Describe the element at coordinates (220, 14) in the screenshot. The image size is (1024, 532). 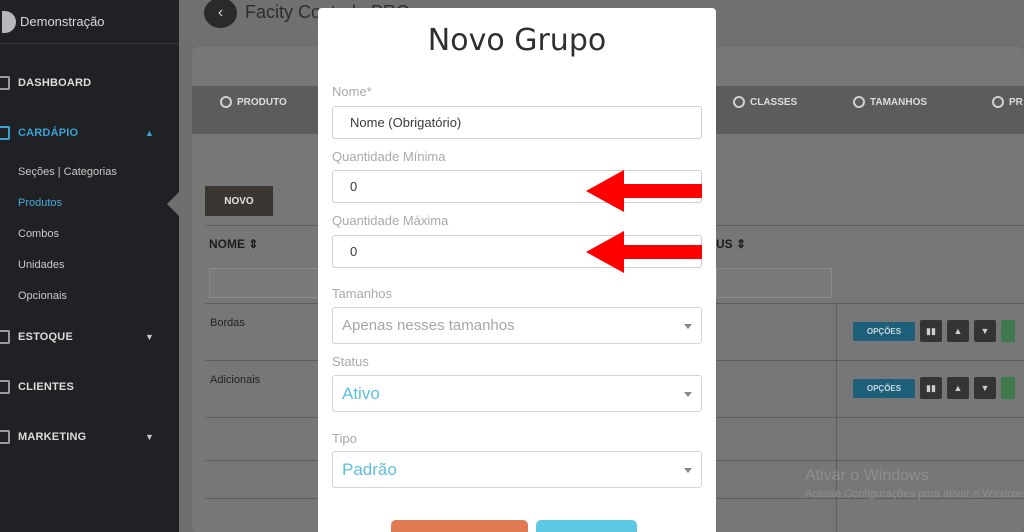
I see `back-button: ‹` at that location.